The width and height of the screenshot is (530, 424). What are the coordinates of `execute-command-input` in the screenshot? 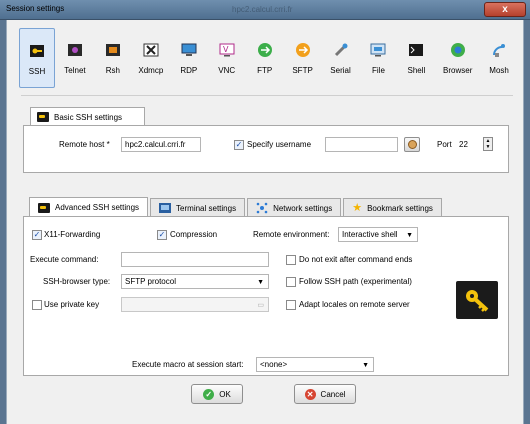 It's located at (195, 259).